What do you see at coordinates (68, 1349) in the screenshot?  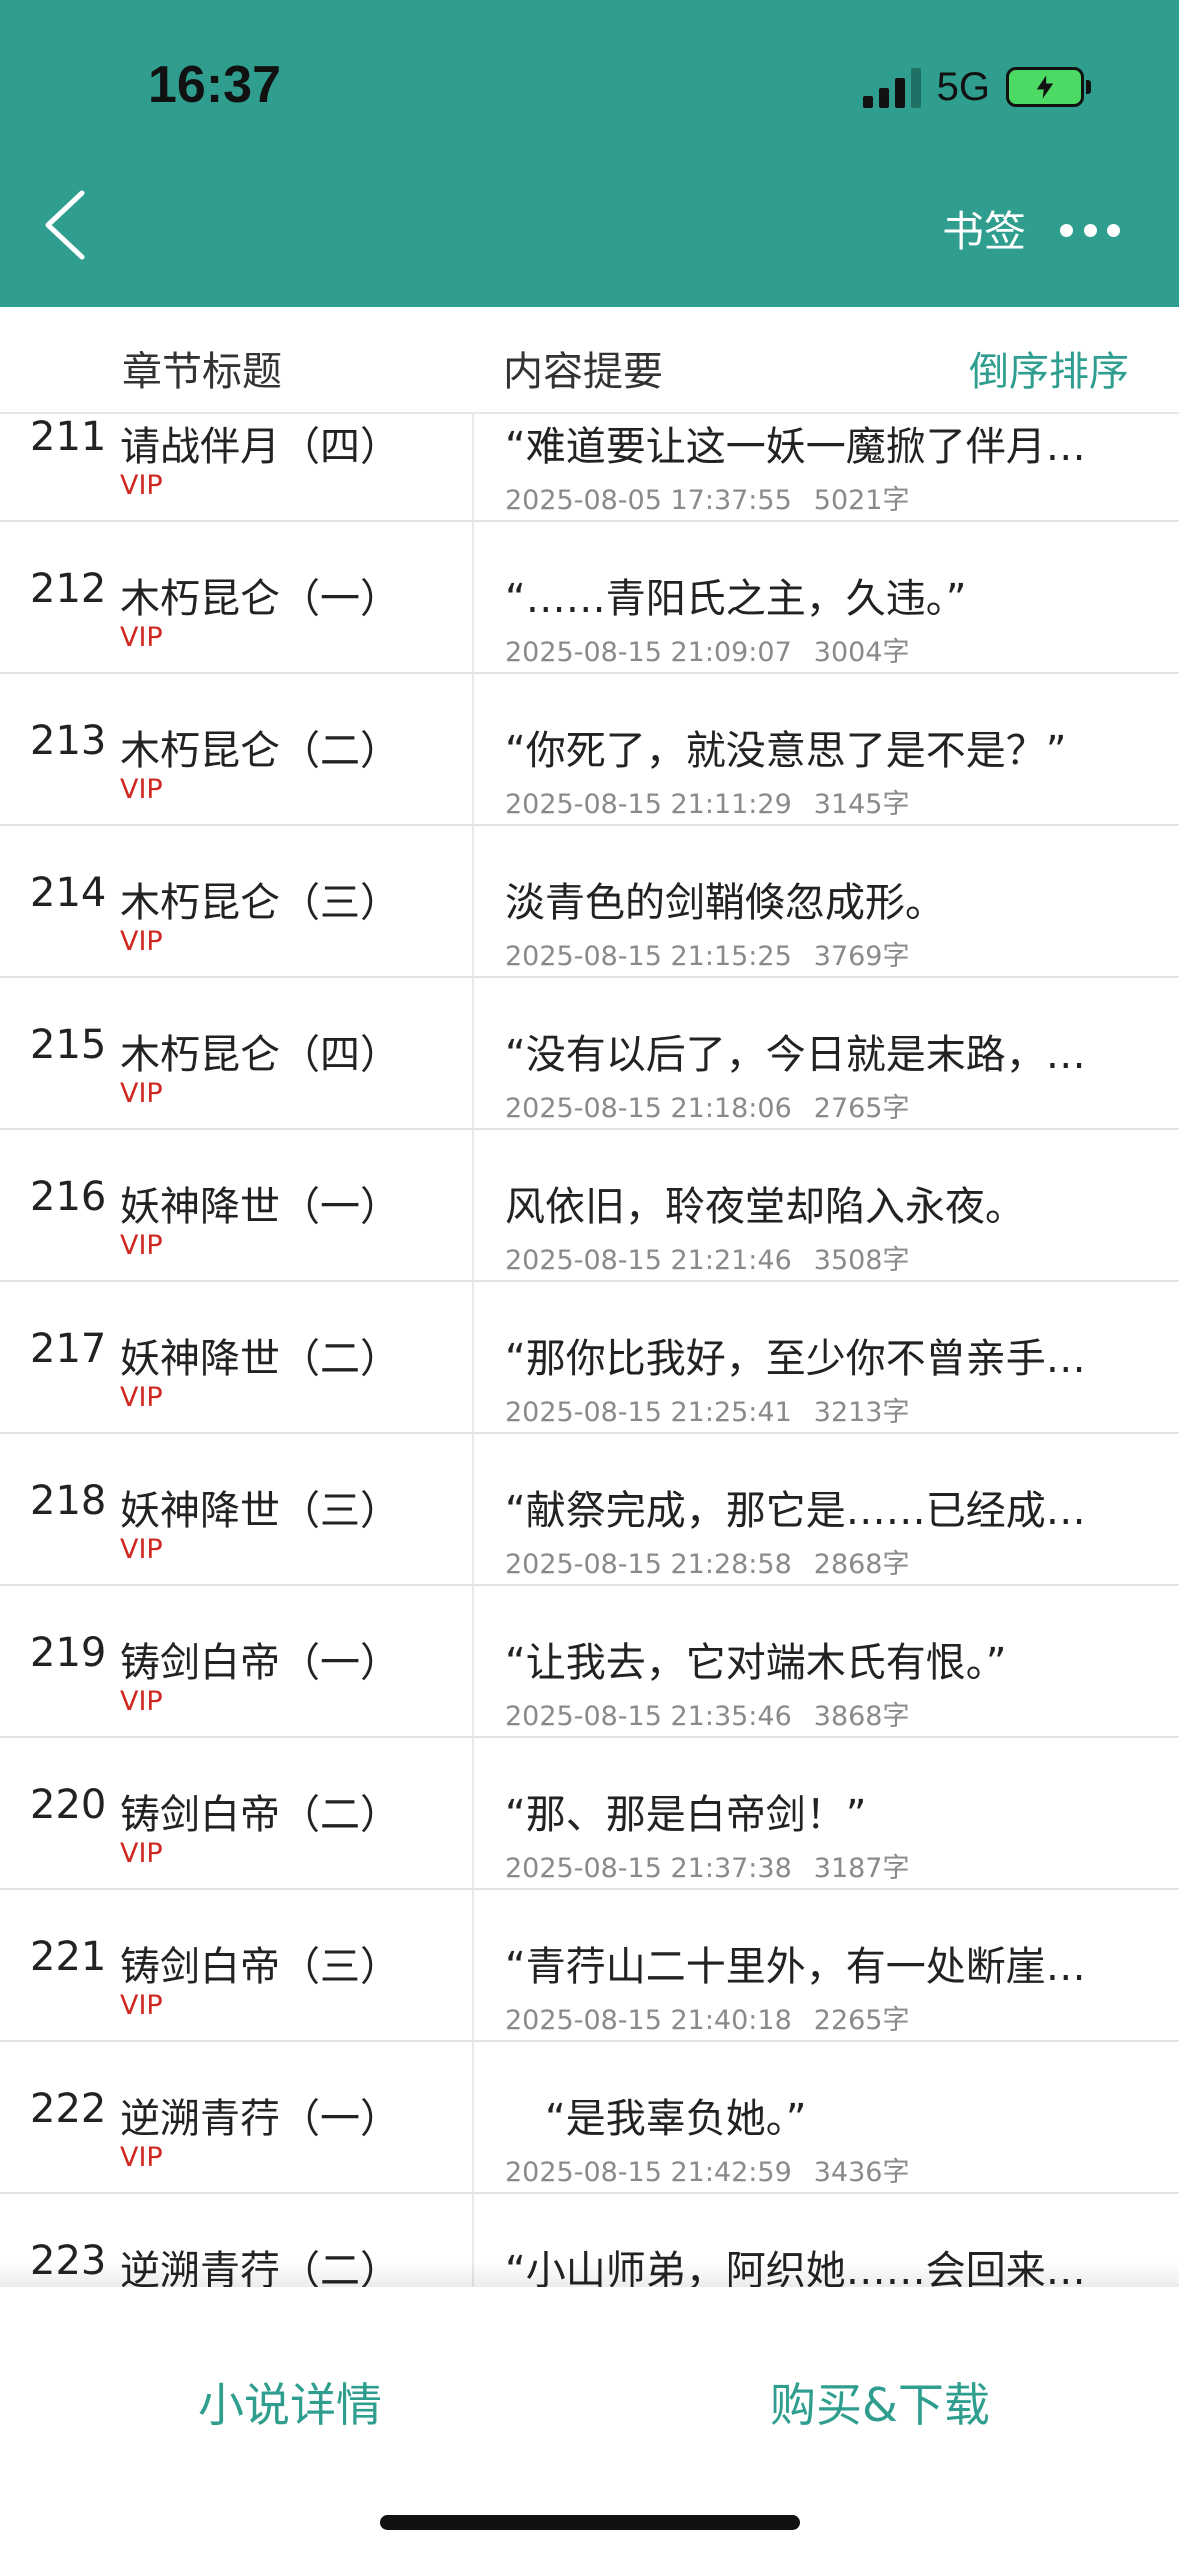 I see `chapter-number: 217` at bounding box center [68, 1349].